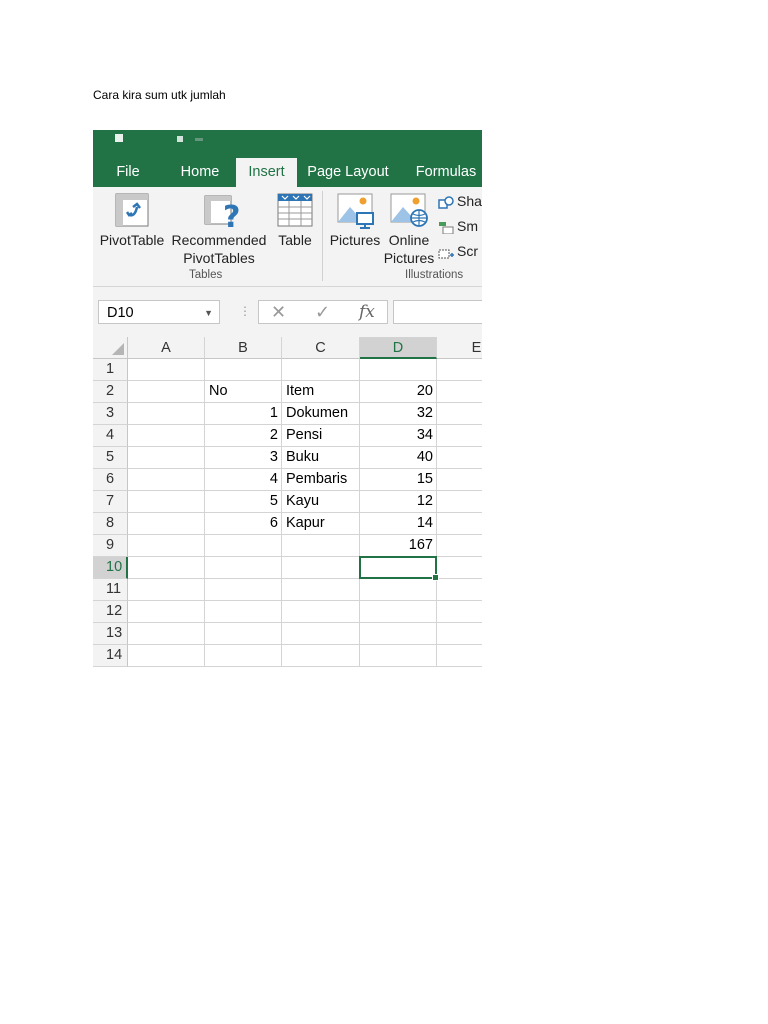 This screenshot has width=768, height=1024. I want to click on row-header: 10, so click(110, 568).